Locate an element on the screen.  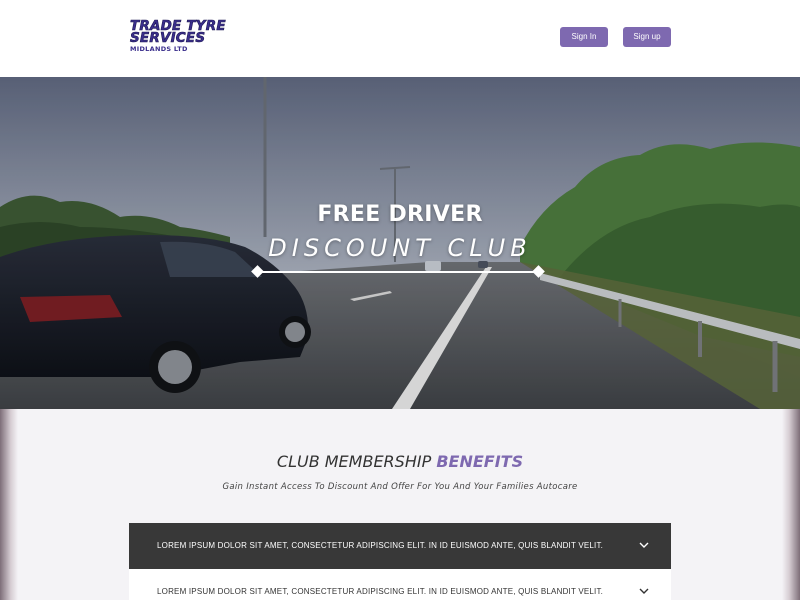
benefits-heading-highlight: BENEFITS is located at coordinates (480, 461).